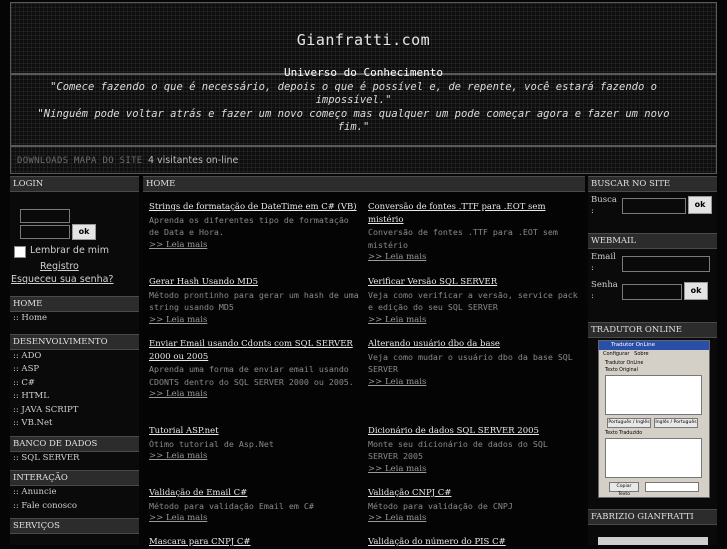 The width and height of the screenshot is (727, 549). I want to click on article-desc: Método para validação Email em C#, so click(231, 505).